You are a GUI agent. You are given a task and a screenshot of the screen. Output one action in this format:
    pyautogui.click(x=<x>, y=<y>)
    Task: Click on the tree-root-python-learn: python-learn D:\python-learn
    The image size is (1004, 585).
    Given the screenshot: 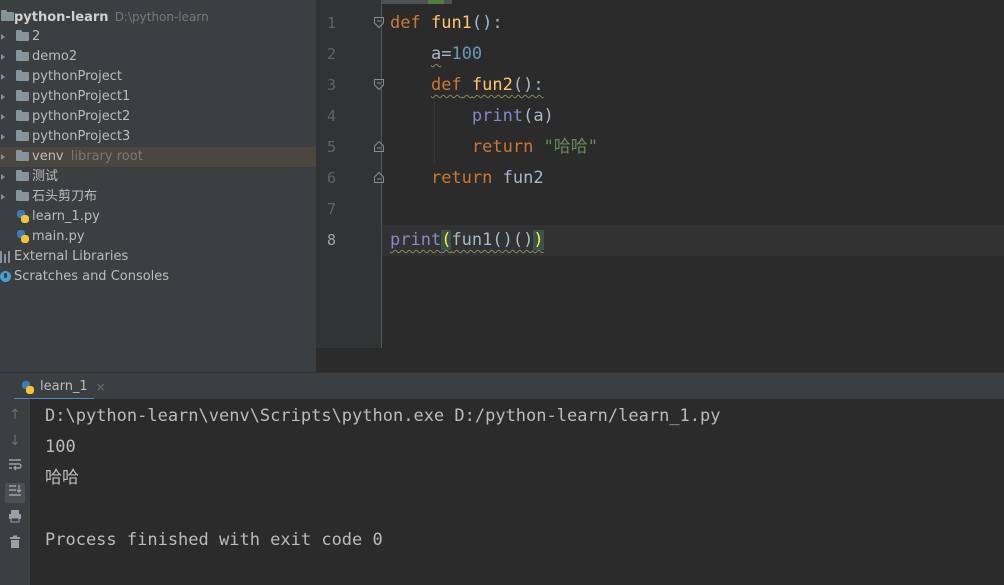 What is the action you would take?
    pyautogui.click(x=158, y=17)
    